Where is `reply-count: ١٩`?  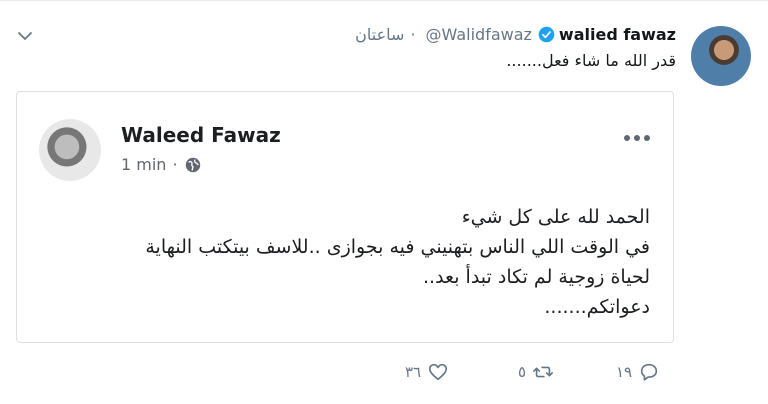
reply-count: ١٩ is located at coordinates (624, 372).